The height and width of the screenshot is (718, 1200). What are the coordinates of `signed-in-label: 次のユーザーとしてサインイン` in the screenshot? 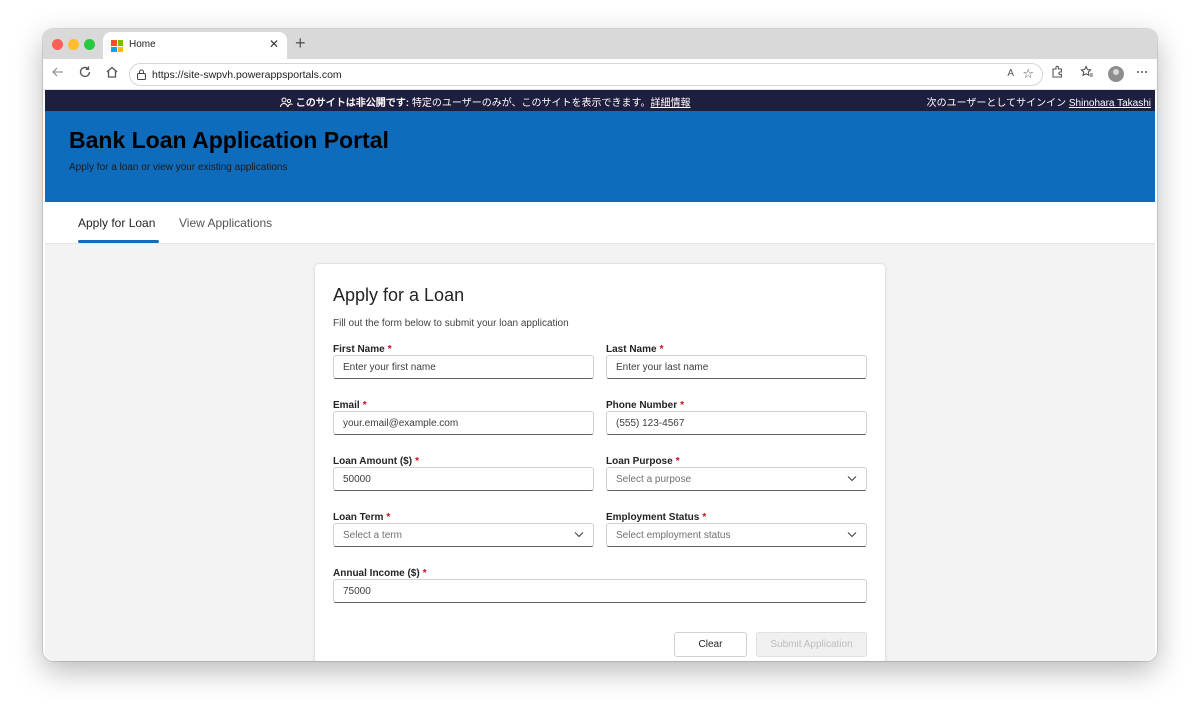 It's located at (997, 103).